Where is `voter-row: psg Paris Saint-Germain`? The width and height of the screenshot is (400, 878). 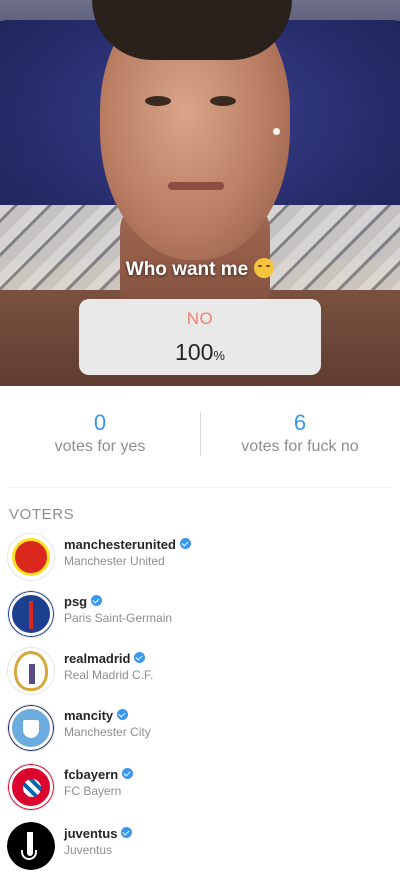
voter-row: psg Paris Saint-Germain is located at coordinates (200, 616).